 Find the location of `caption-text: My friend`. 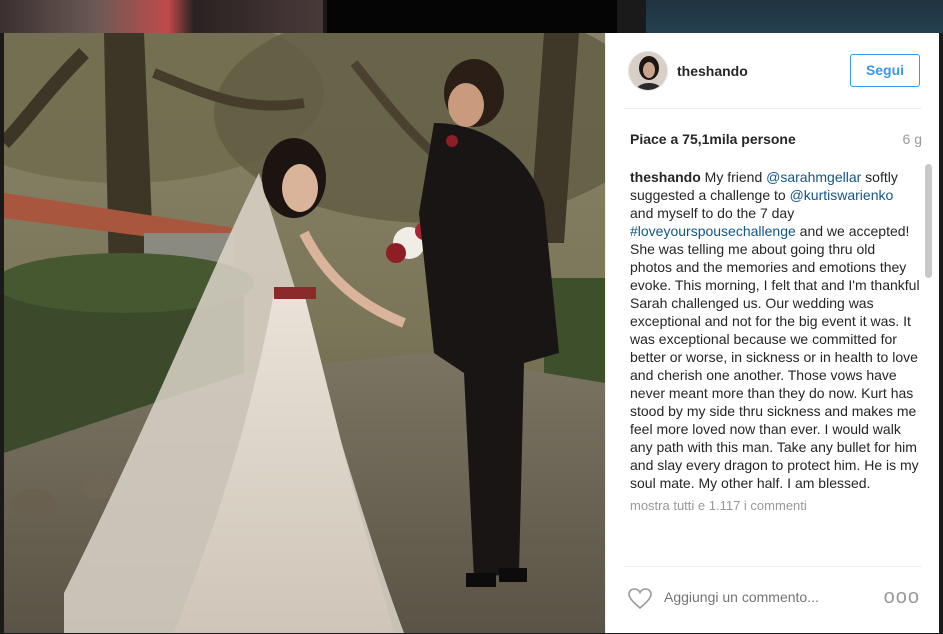

caption-text: My friend is located at coordinates (733, 177).